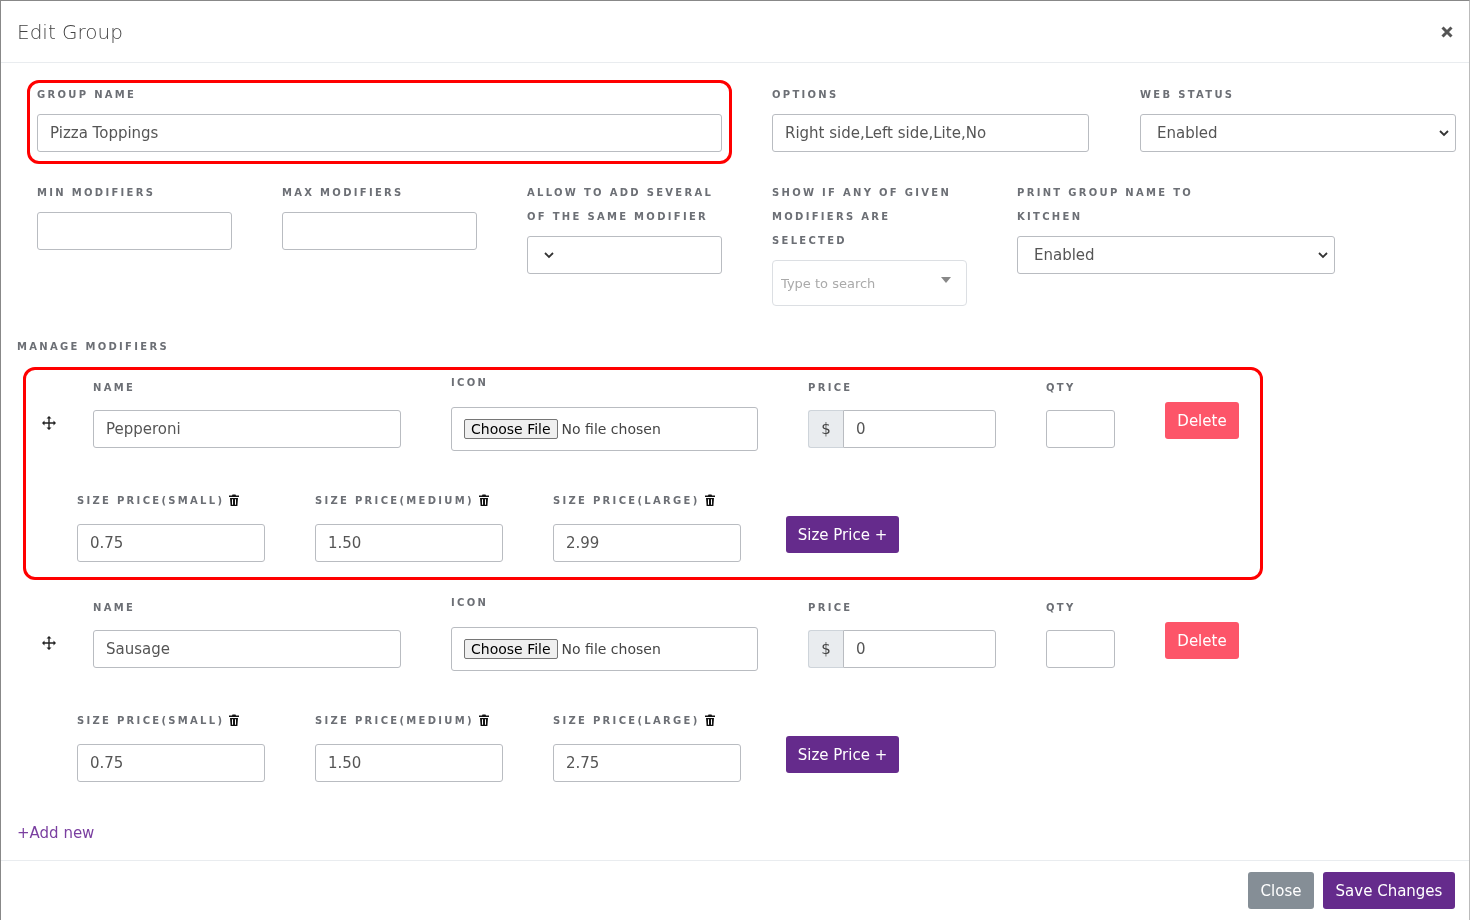 The width and height of the screenshot is (1473, 922). Describe the element at coordinates (379, 133) in the screenshot. I see `group-name-field: Pizza Toppings` at that location.